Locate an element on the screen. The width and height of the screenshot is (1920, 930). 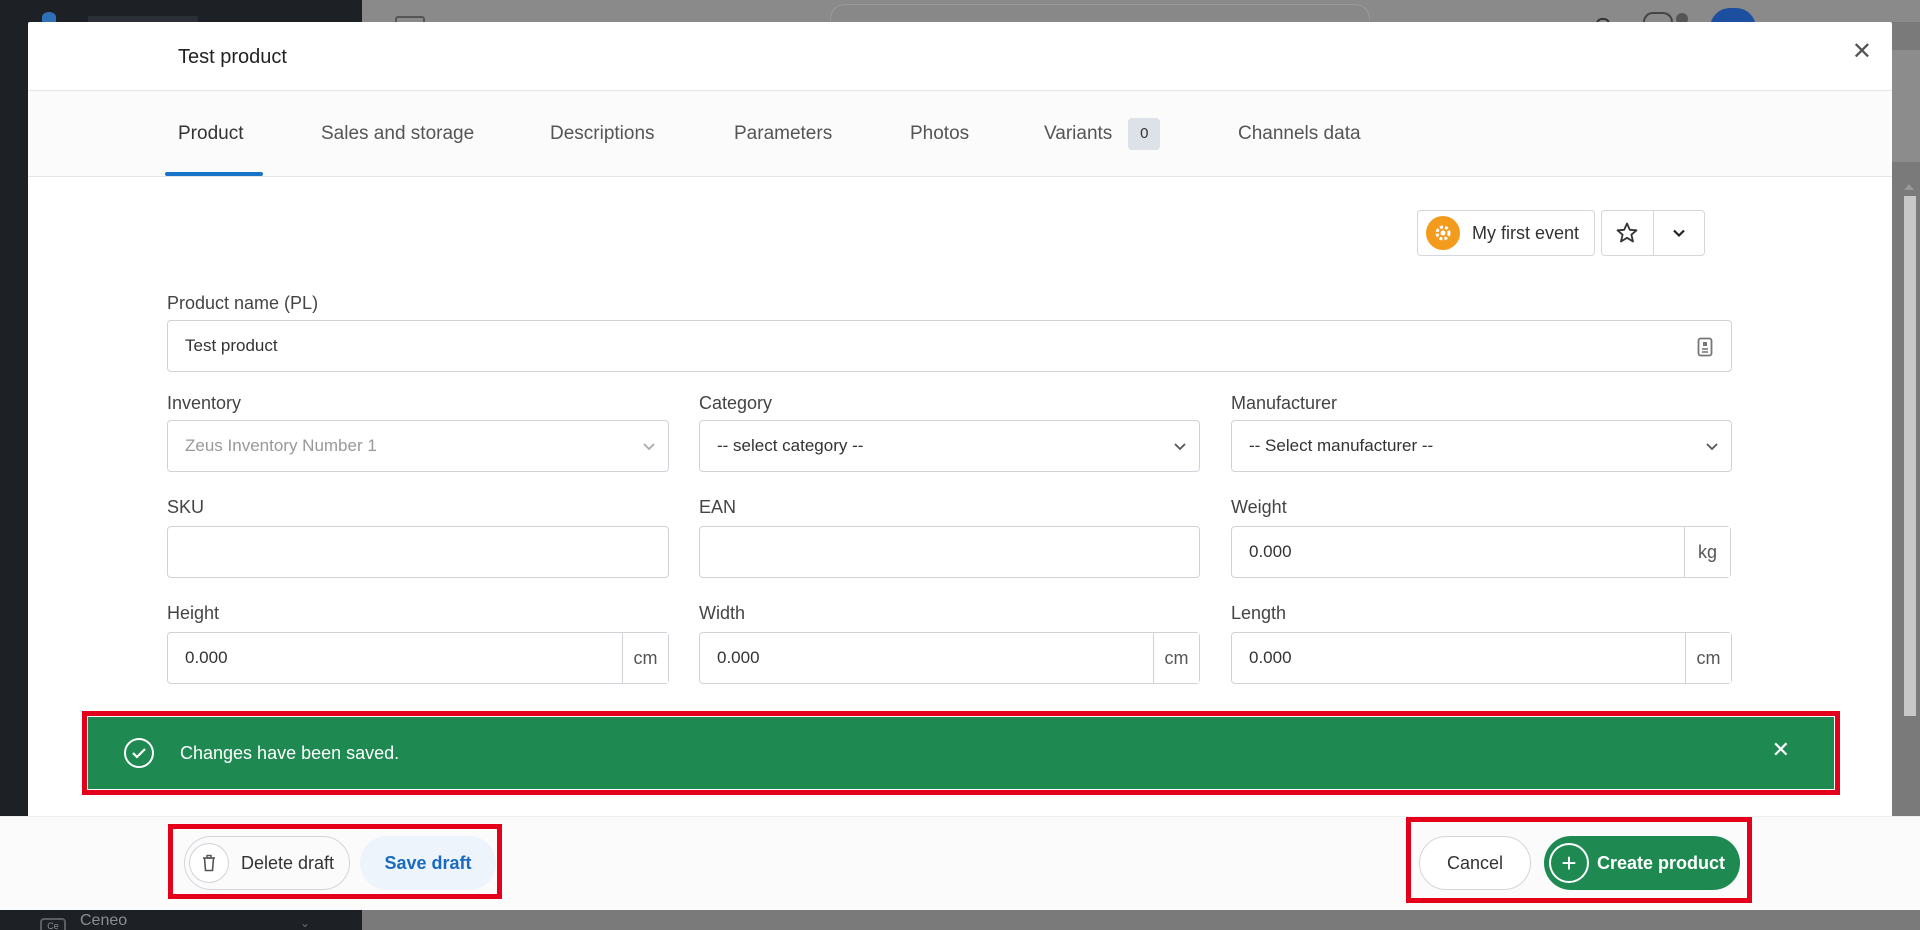
weight-label: Weight is located at coordinates (1259, 507).